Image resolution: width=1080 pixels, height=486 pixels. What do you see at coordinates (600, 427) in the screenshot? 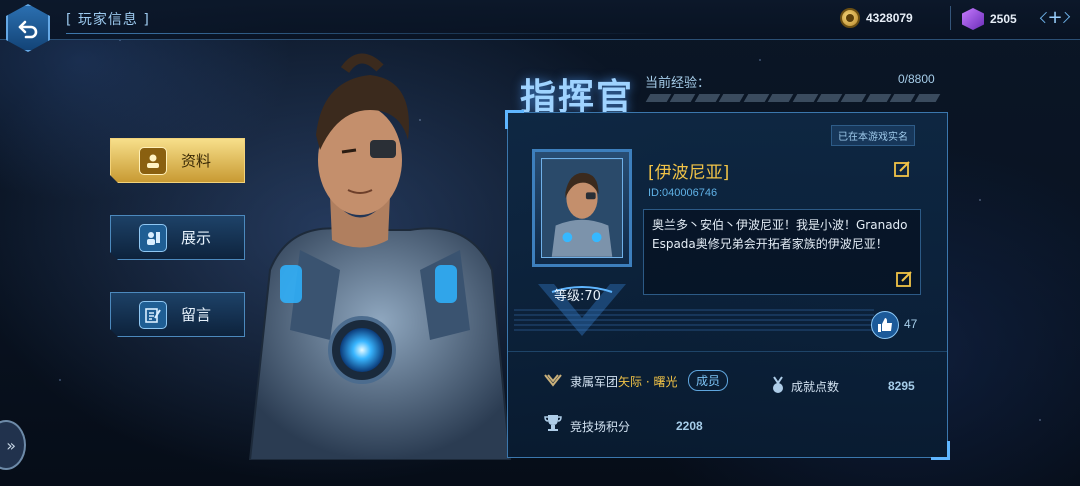
I see `arena-label: 竞技场积分` at bounding box center [600, 427].